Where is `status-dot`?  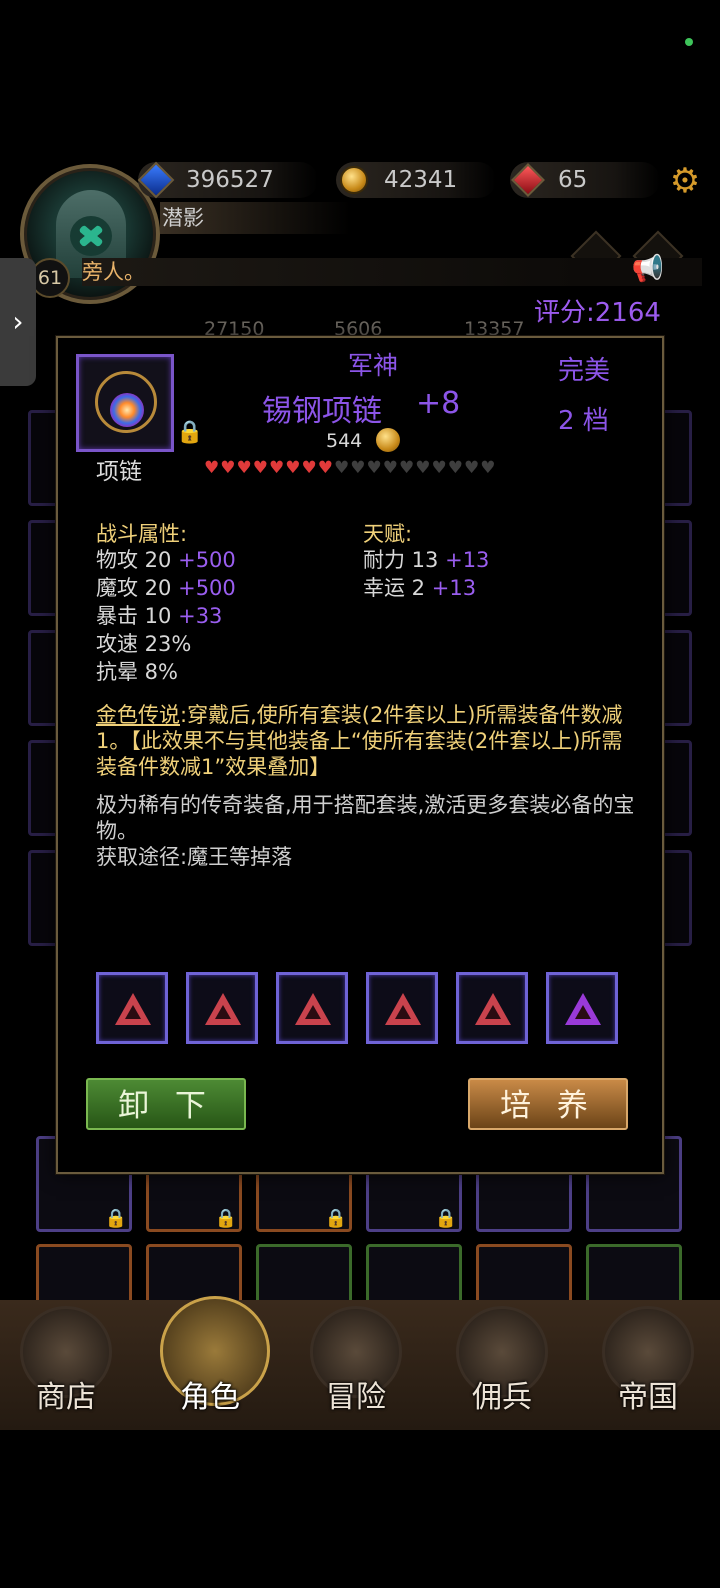
status-dot is located at coordinates (689, 42).